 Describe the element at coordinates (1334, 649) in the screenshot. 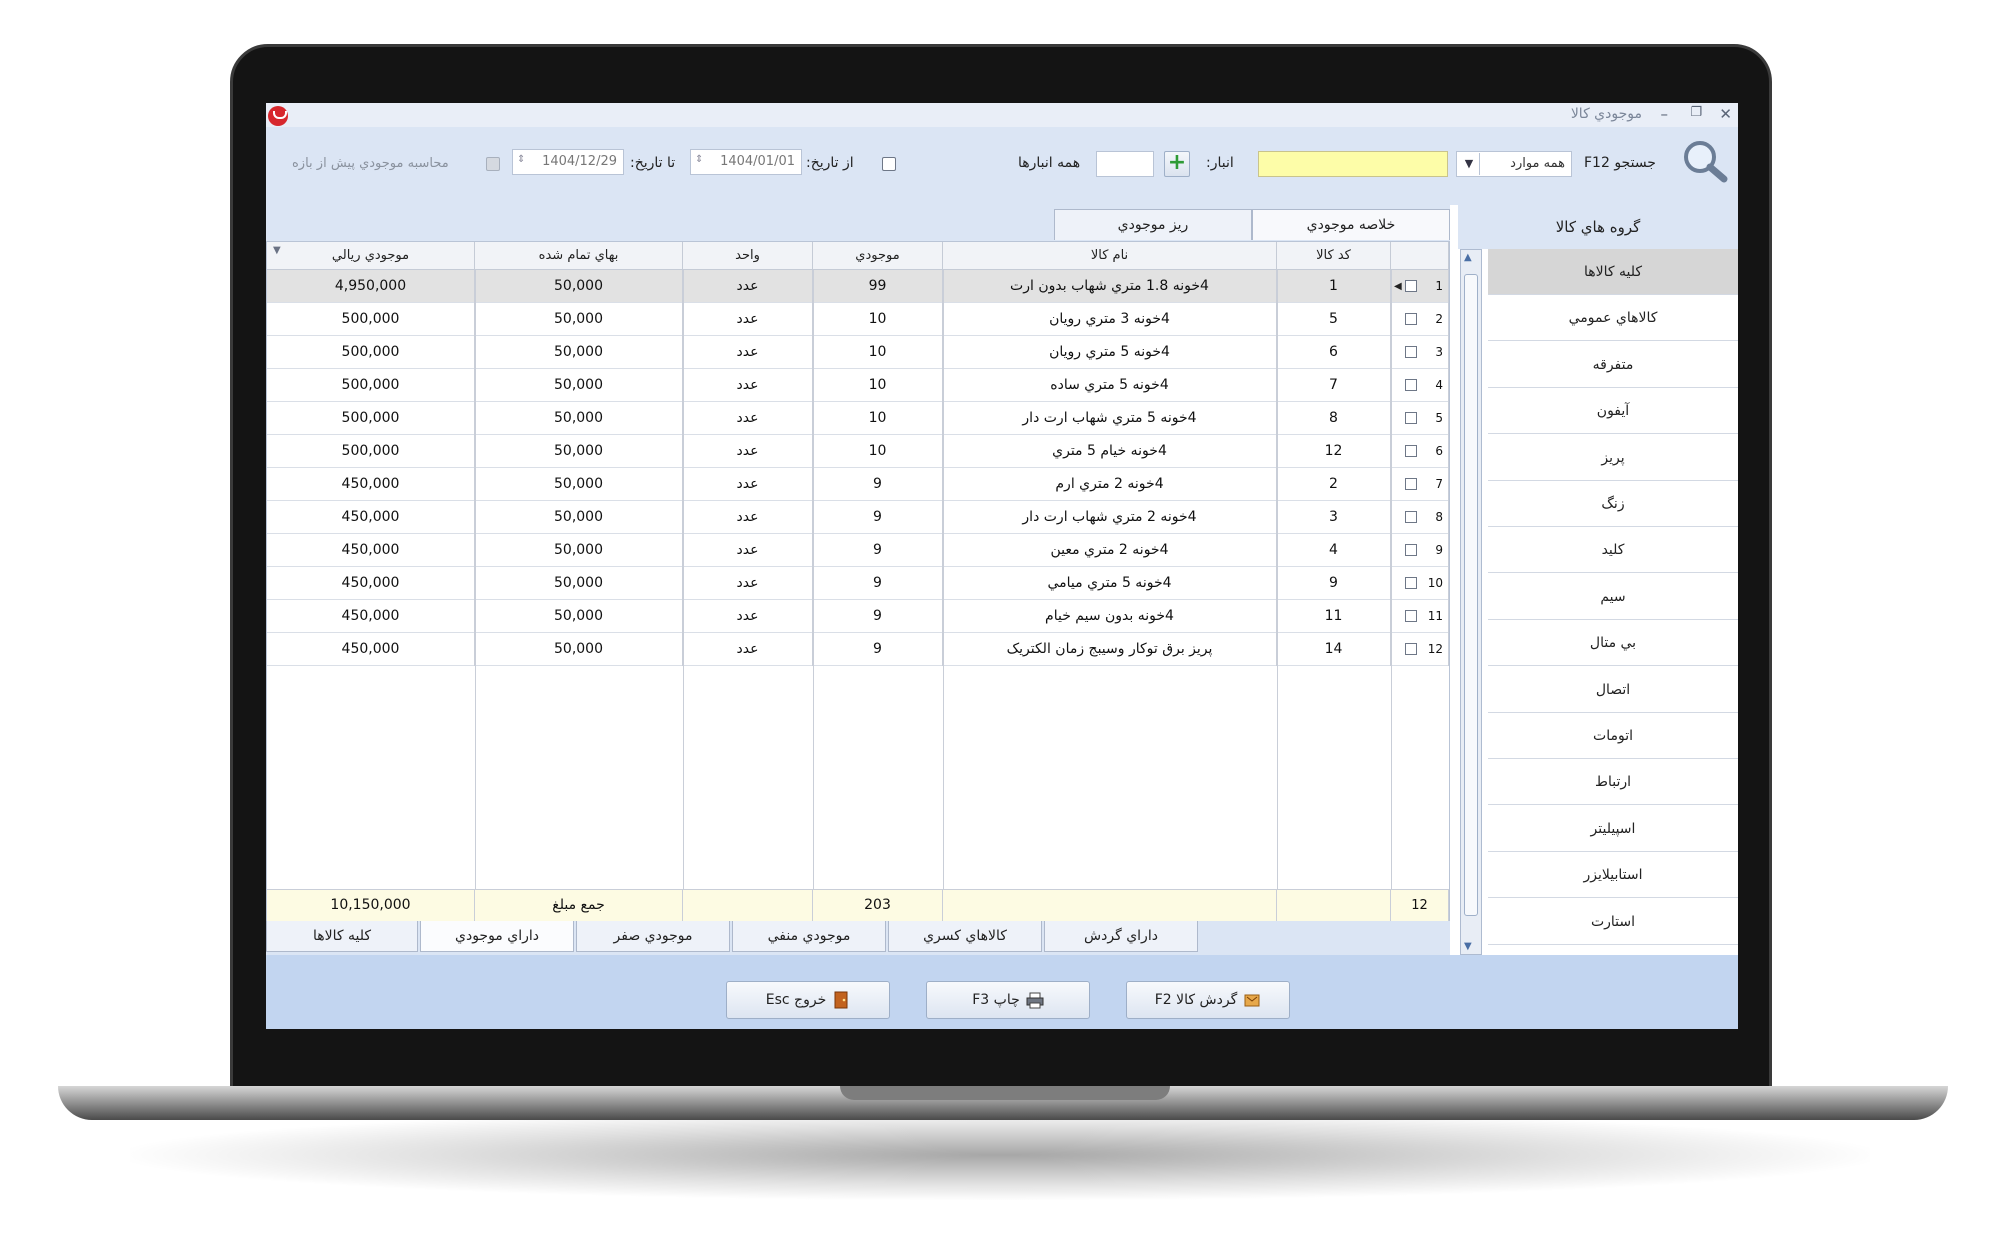

I see `cell-code: 14` at that location.